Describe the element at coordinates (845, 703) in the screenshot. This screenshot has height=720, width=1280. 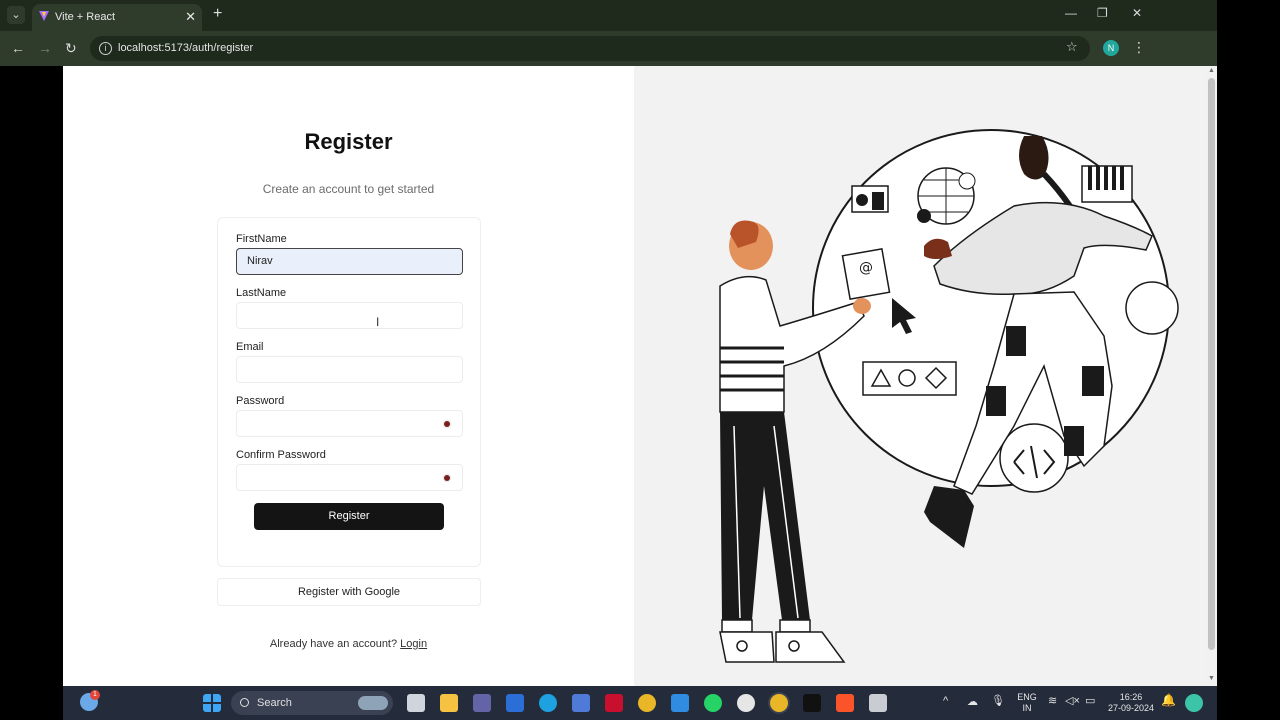
I see `brave-icon` at that location.